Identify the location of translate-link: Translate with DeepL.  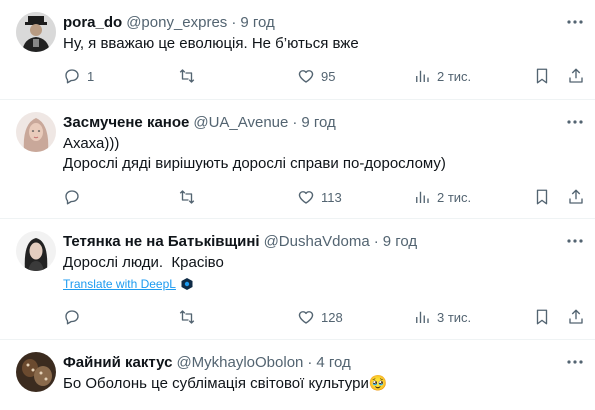
(323, 284).